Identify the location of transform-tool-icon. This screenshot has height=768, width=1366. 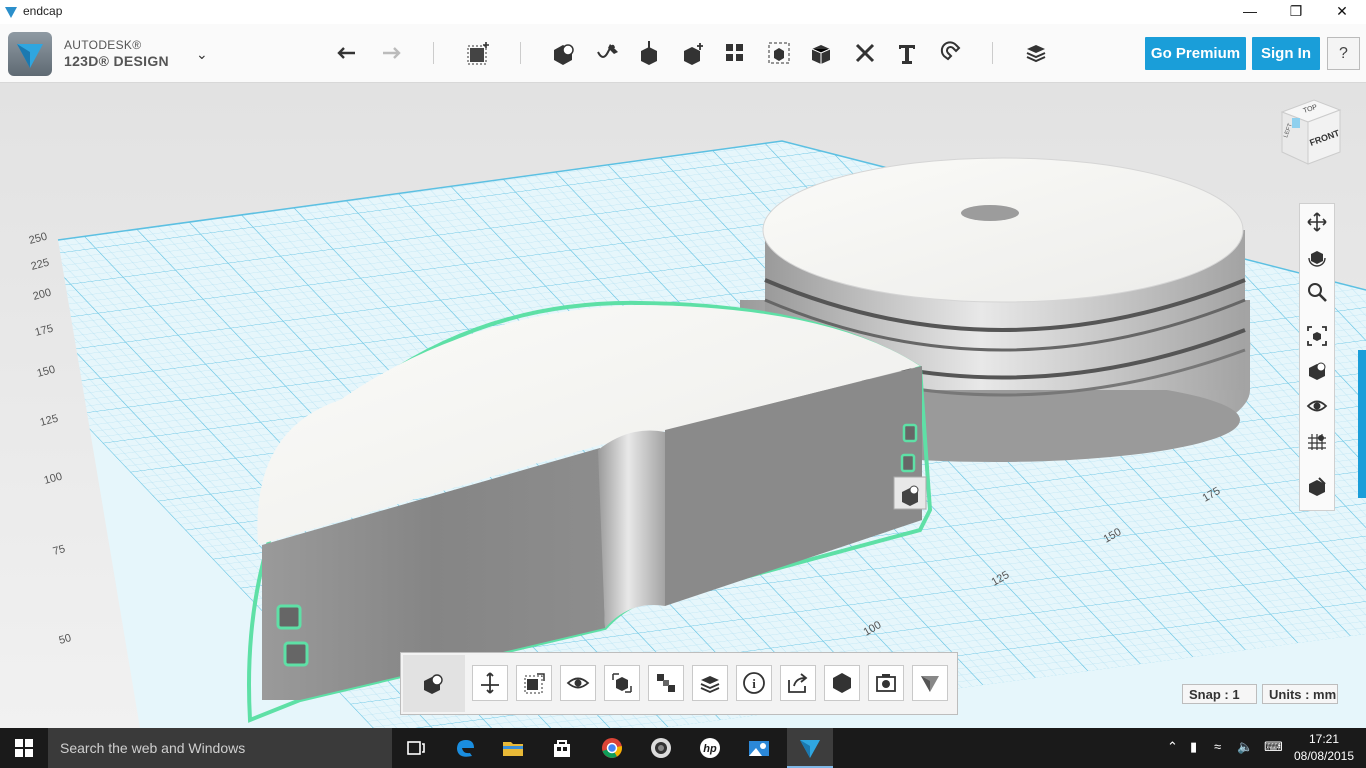
(478, 53).